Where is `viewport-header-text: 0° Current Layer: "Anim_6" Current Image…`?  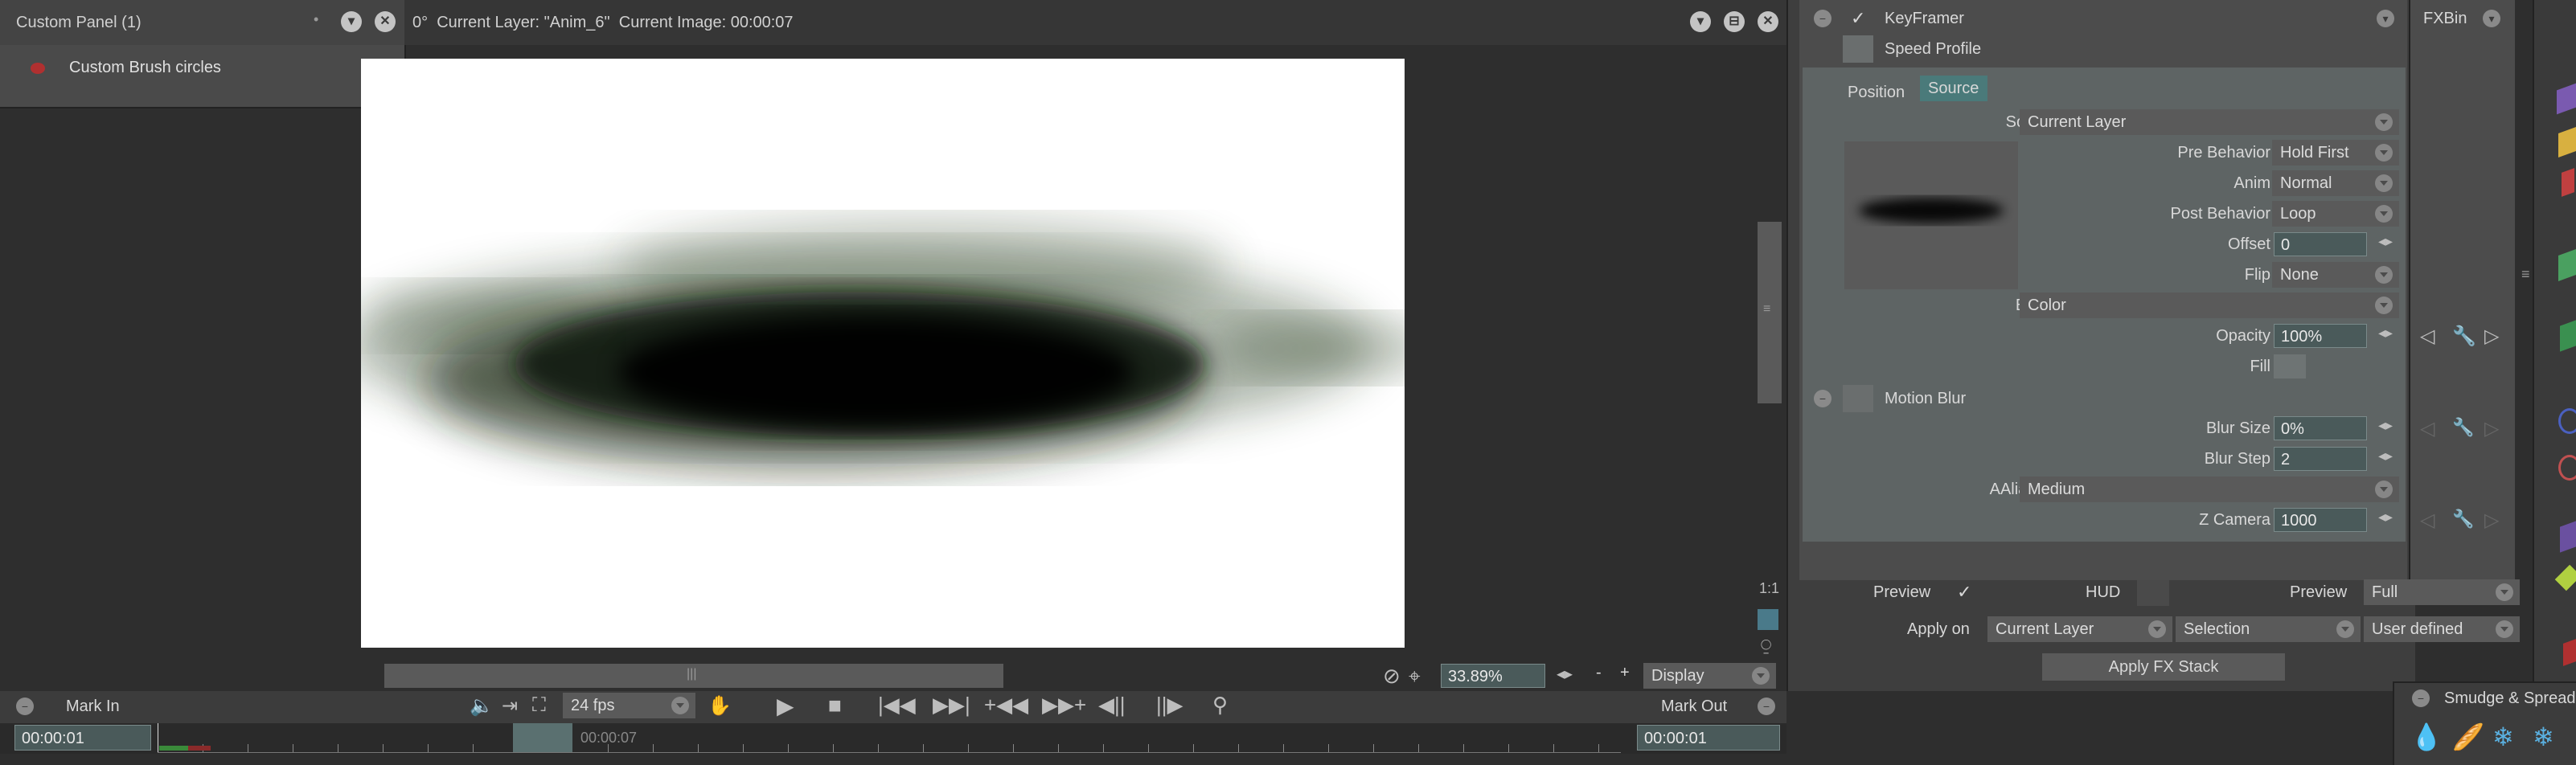 viewport-header-text: 0° Current Layer: "Anim_6" Current Image… is located at coordinates (603, 22).